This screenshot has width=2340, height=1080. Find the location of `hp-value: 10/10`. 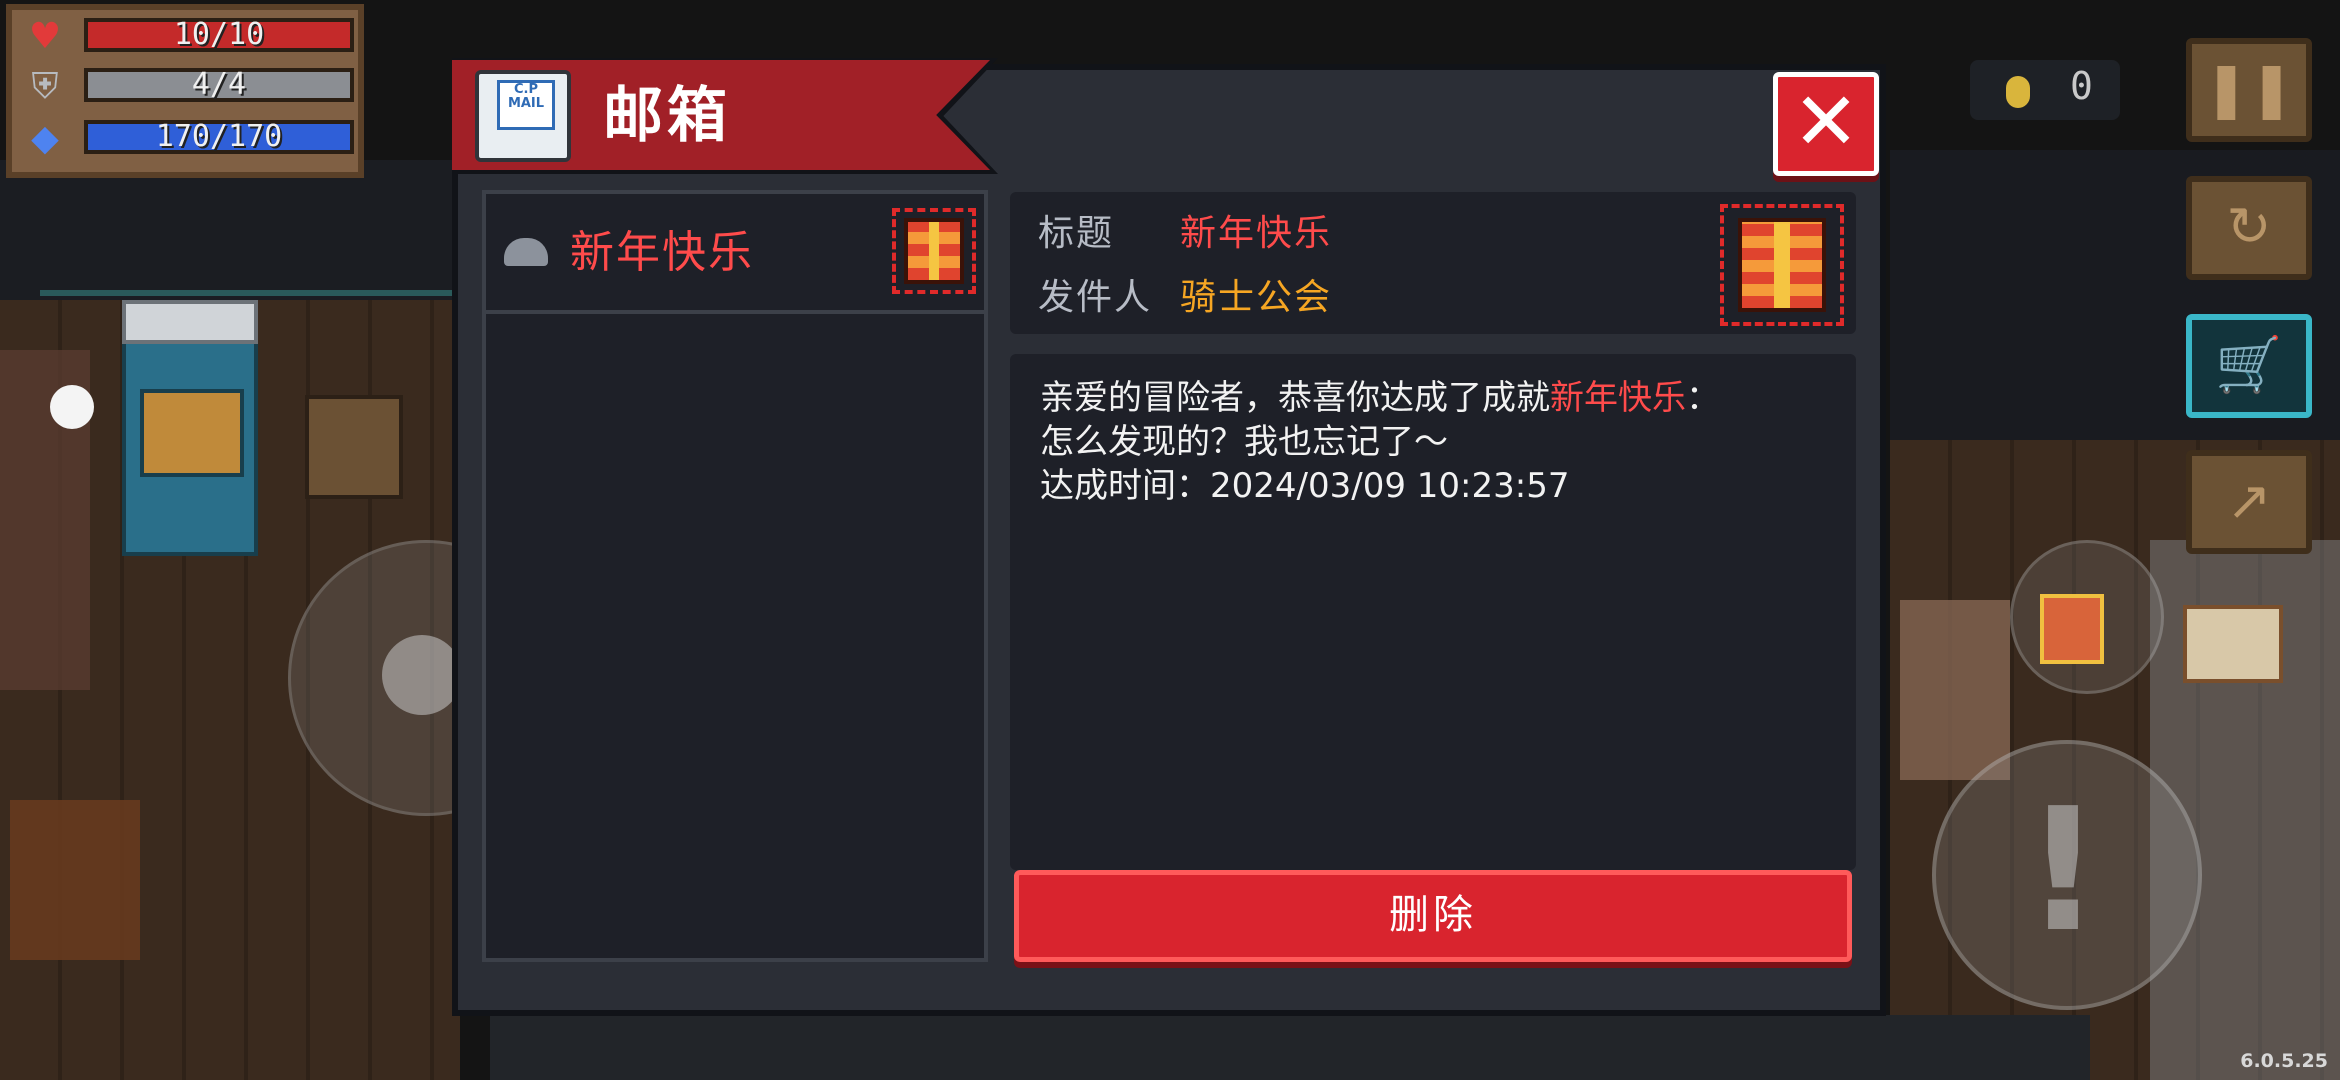

hp-value: 10/10 is located at coordinates (219, 34).